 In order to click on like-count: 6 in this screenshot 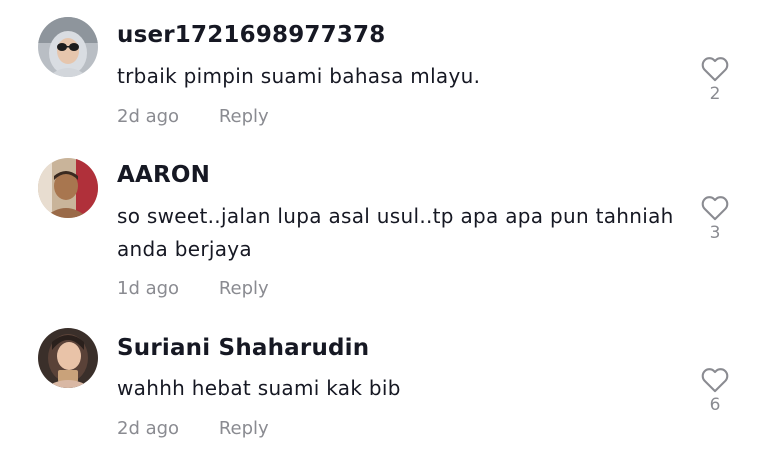, I will do `click(715, 405)`.